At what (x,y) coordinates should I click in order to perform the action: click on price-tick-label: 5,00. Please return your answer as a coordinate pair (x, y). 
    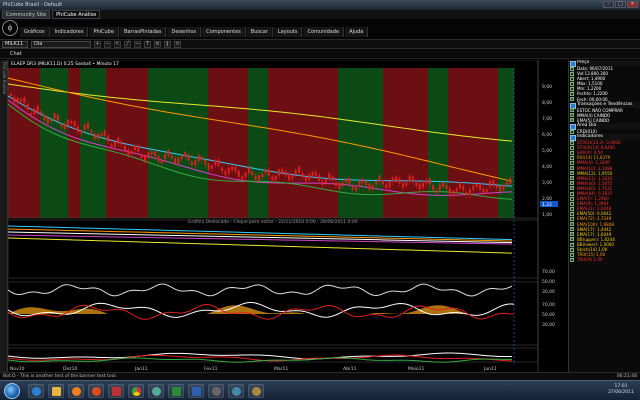
    Looking at the image, I should click on (547, 151).